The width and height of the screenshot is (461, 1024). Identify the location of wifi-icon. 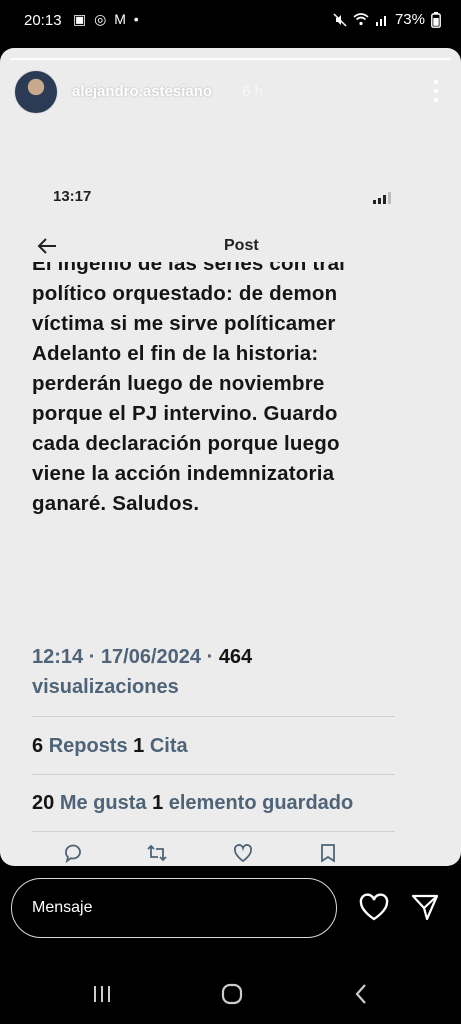
(361, 19).